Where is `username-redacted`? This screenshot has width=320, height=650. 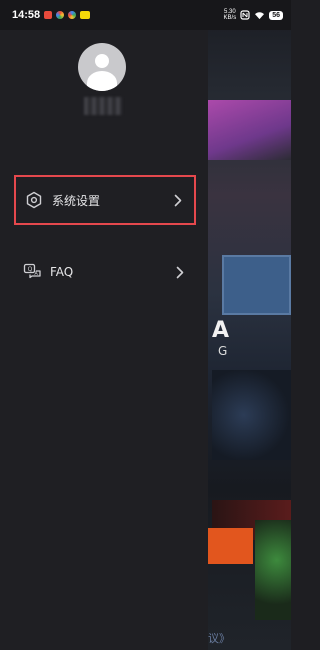 username-redacted is located at coordinates (103, 106).